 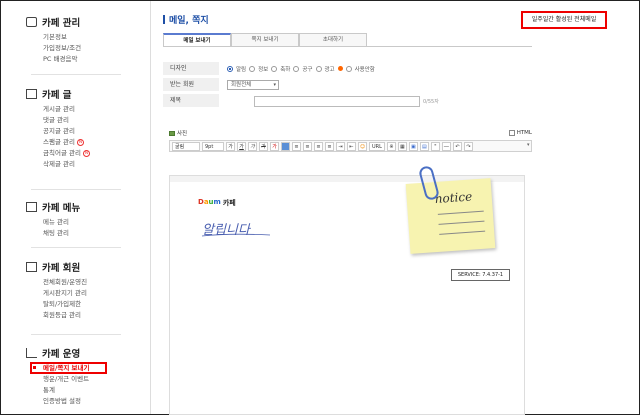 I want to click on recipient-label: 받는 회원, so click(x=191, y=84).